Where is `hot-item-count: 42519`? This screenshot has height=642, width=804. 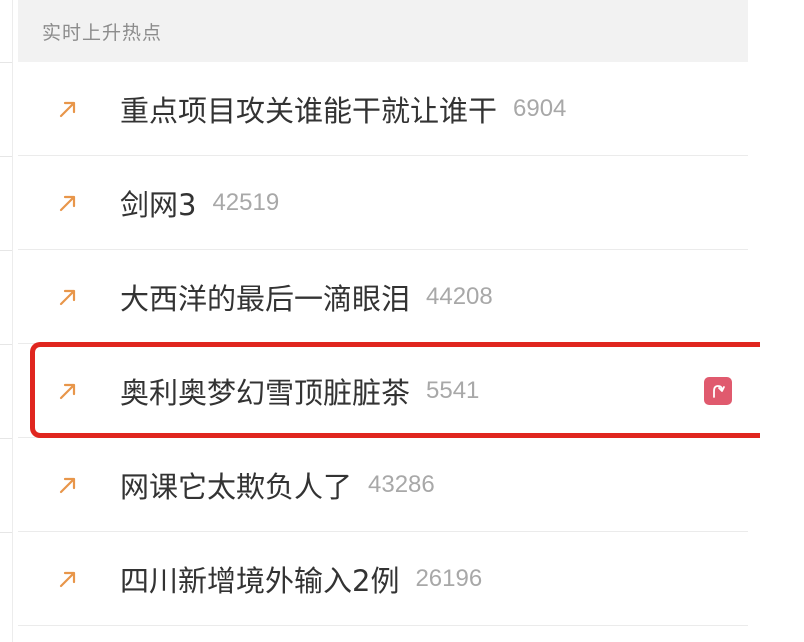
hot-item-count: 42519 is located at coordinates (246, 202).